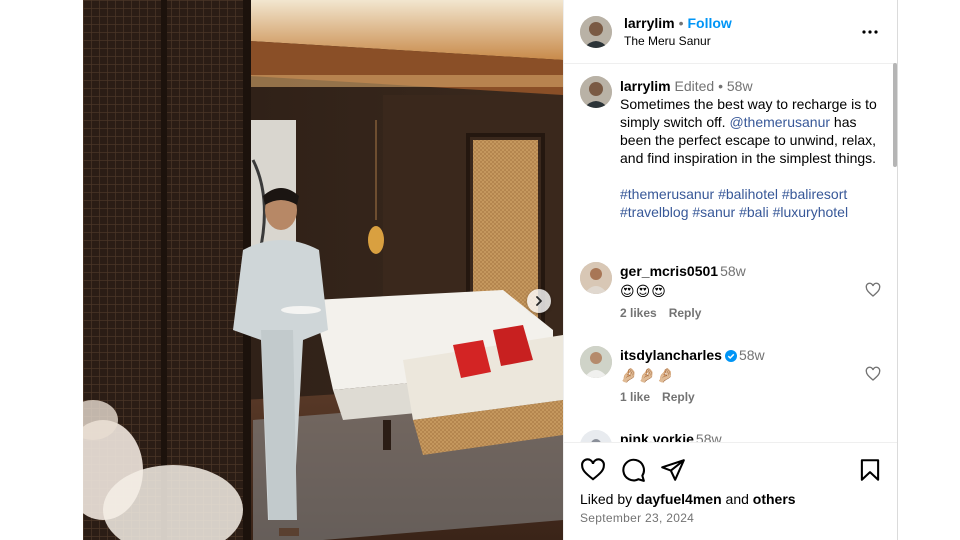  What do you see at coordinates (895, 115) in the screenshot?
I see `comments-scrollbar` at bounding box center [895, 115].